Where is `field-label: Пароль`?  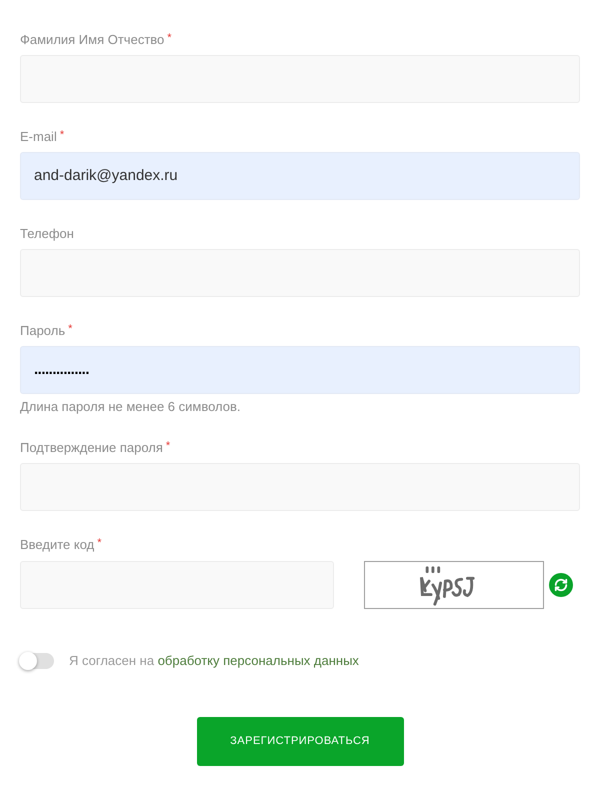
field-label: Пароль is located at coordinates (43, 331).